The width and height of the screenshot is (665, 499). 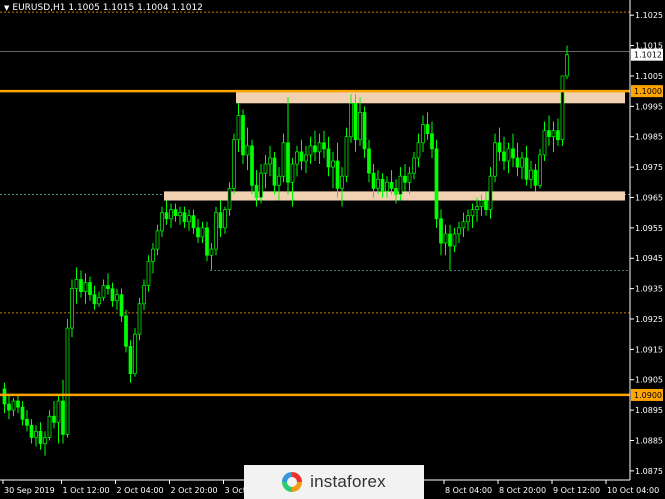 What do you see at coordinates (334, 482) in the screenshot?
I see `watermark: instaforex` at bounding box center [334, 482].